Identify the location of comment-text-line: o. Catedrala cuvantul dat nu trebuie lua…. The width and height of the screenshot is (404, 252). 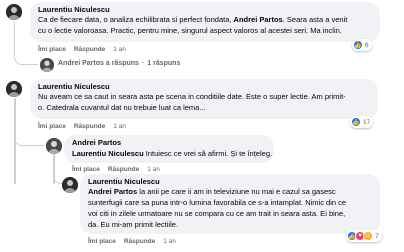
(122, 108).